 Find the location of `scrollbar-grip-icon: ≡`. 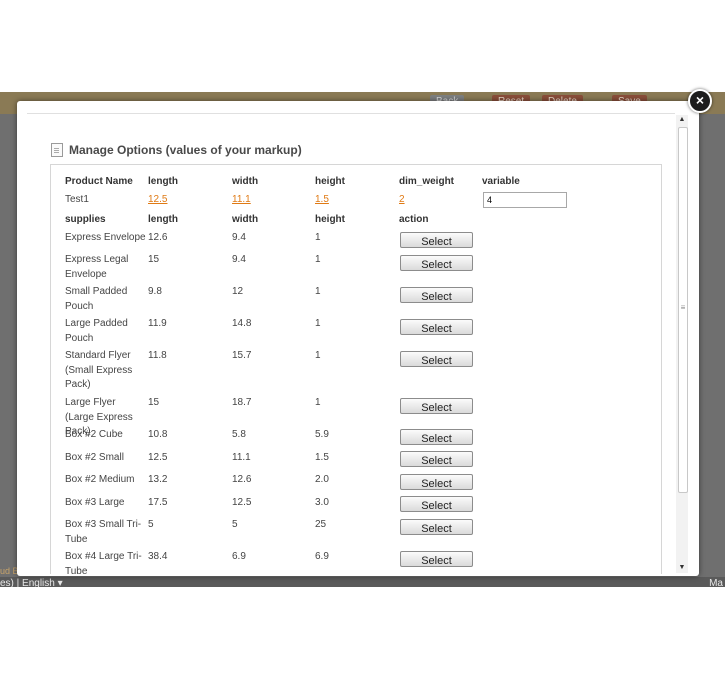

scrollbar-grip-icon: ≡ is located at coordinates (683, 307).